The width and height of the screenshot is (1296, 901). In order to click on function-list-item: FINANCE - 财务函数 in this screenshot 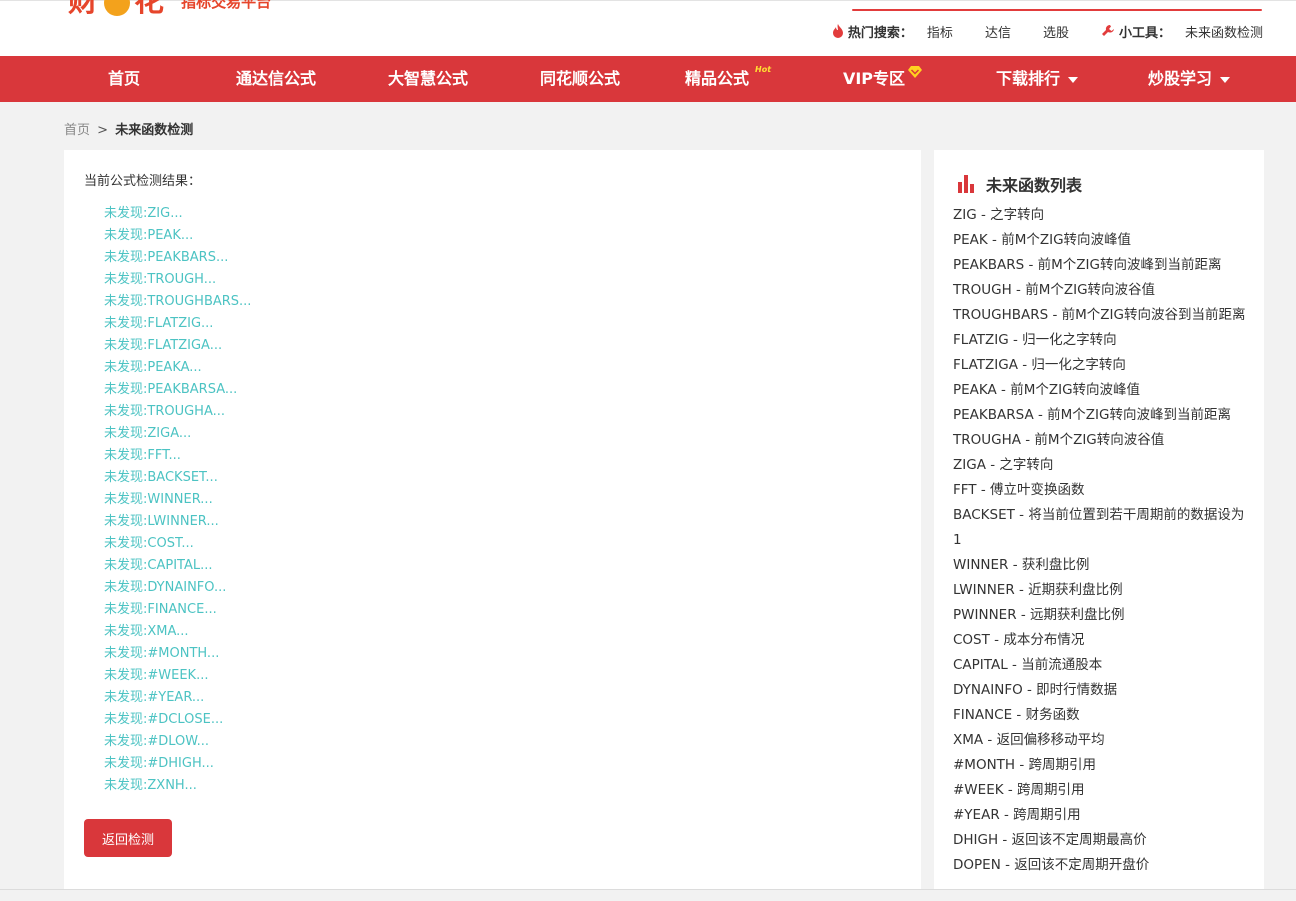, I will do `click(1100, 715)`.